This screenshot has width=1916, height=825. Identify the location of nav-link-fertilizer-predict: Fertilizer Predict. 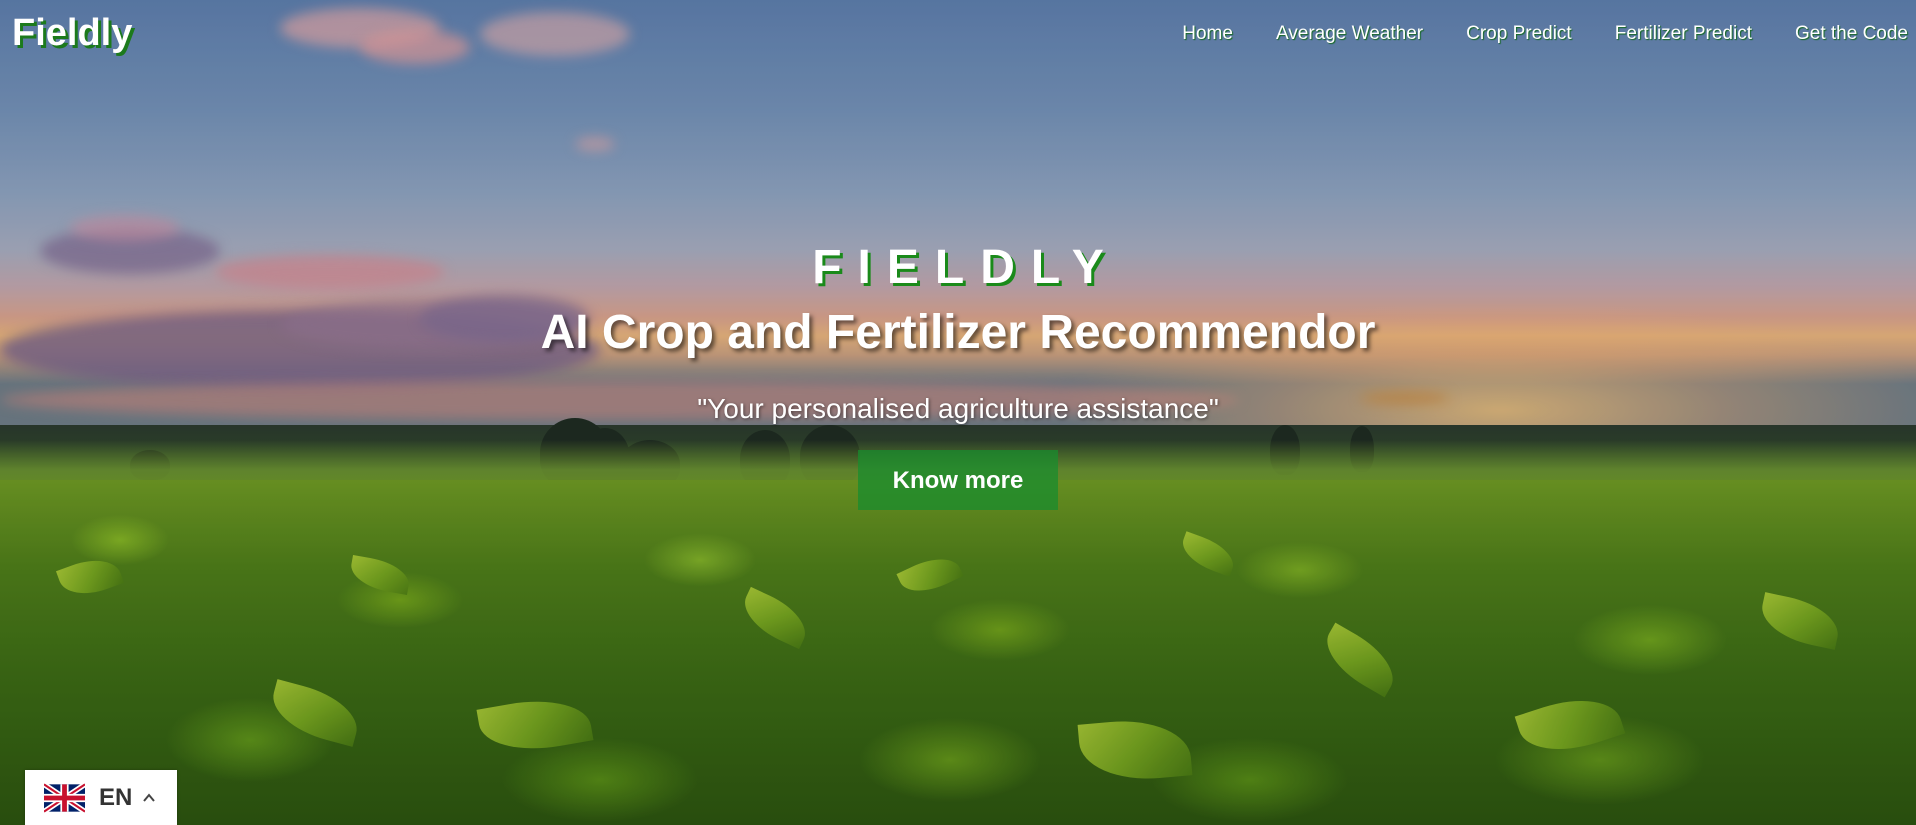
(1683, 34).